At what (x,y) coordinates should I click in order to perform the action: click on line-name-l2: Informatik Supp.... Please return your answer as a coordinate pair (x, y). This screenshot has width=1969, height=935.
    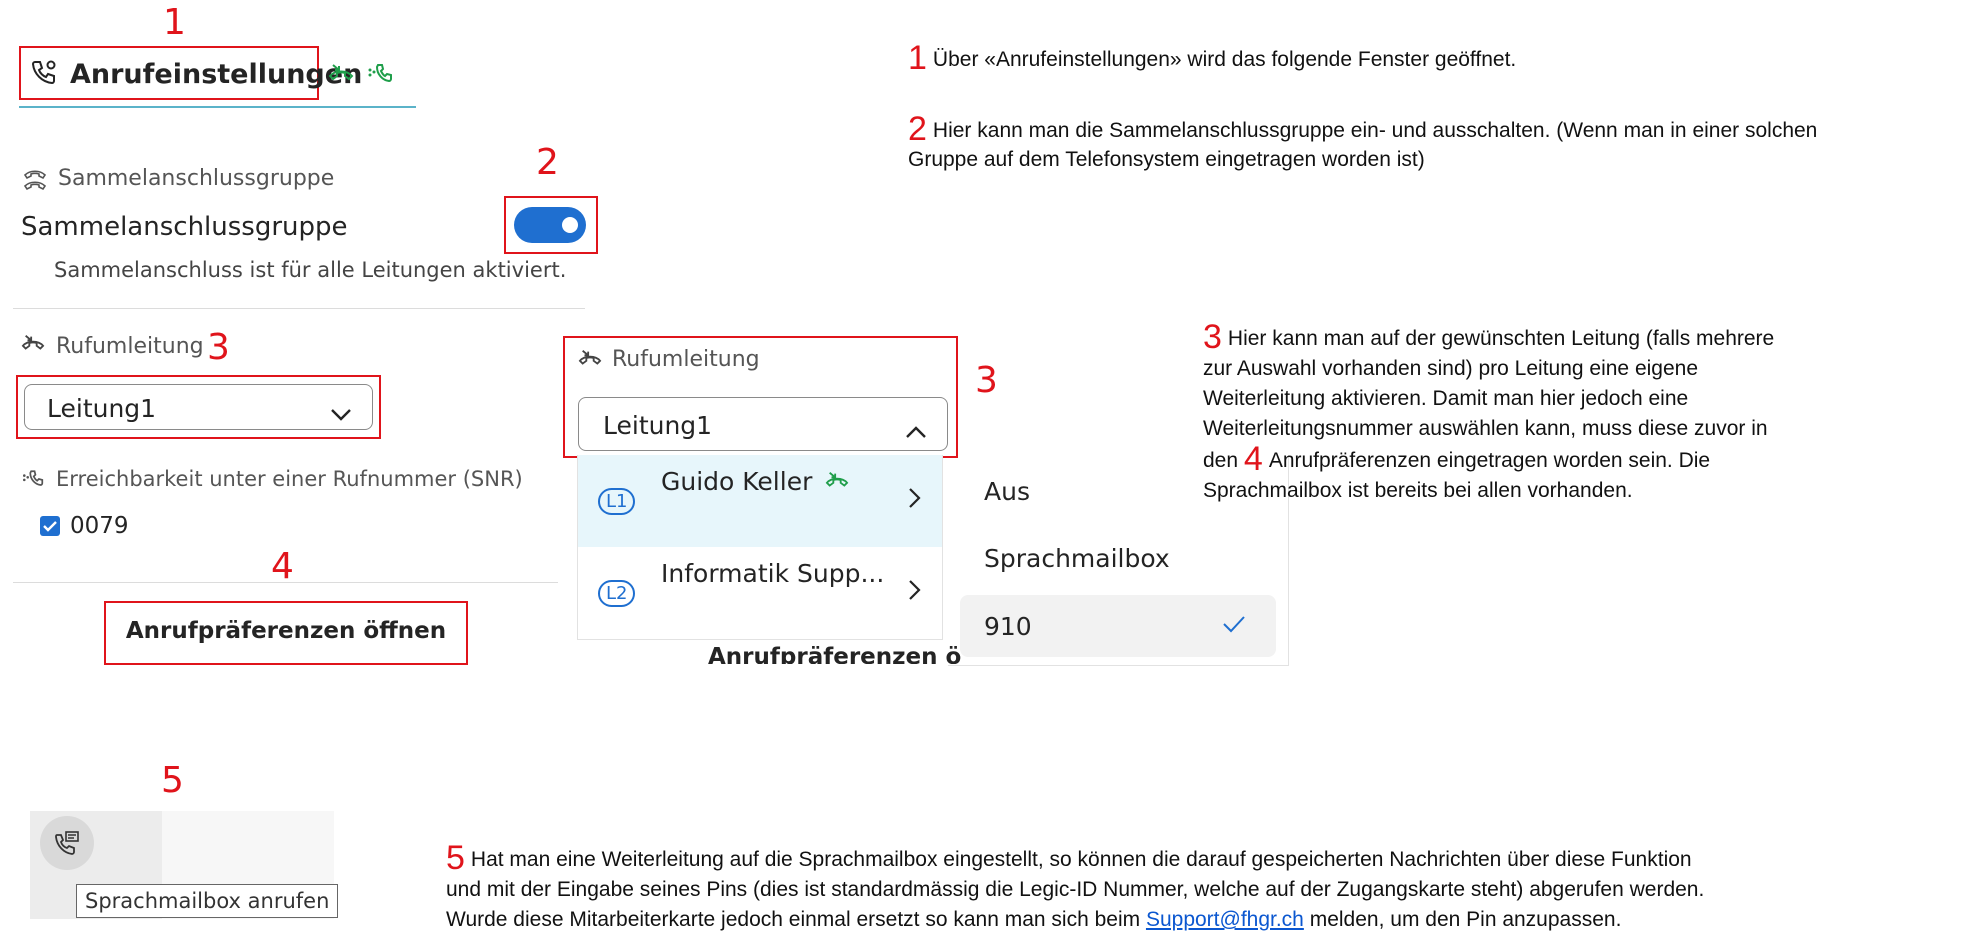
    Looking at the image, I should click on (773, 573).